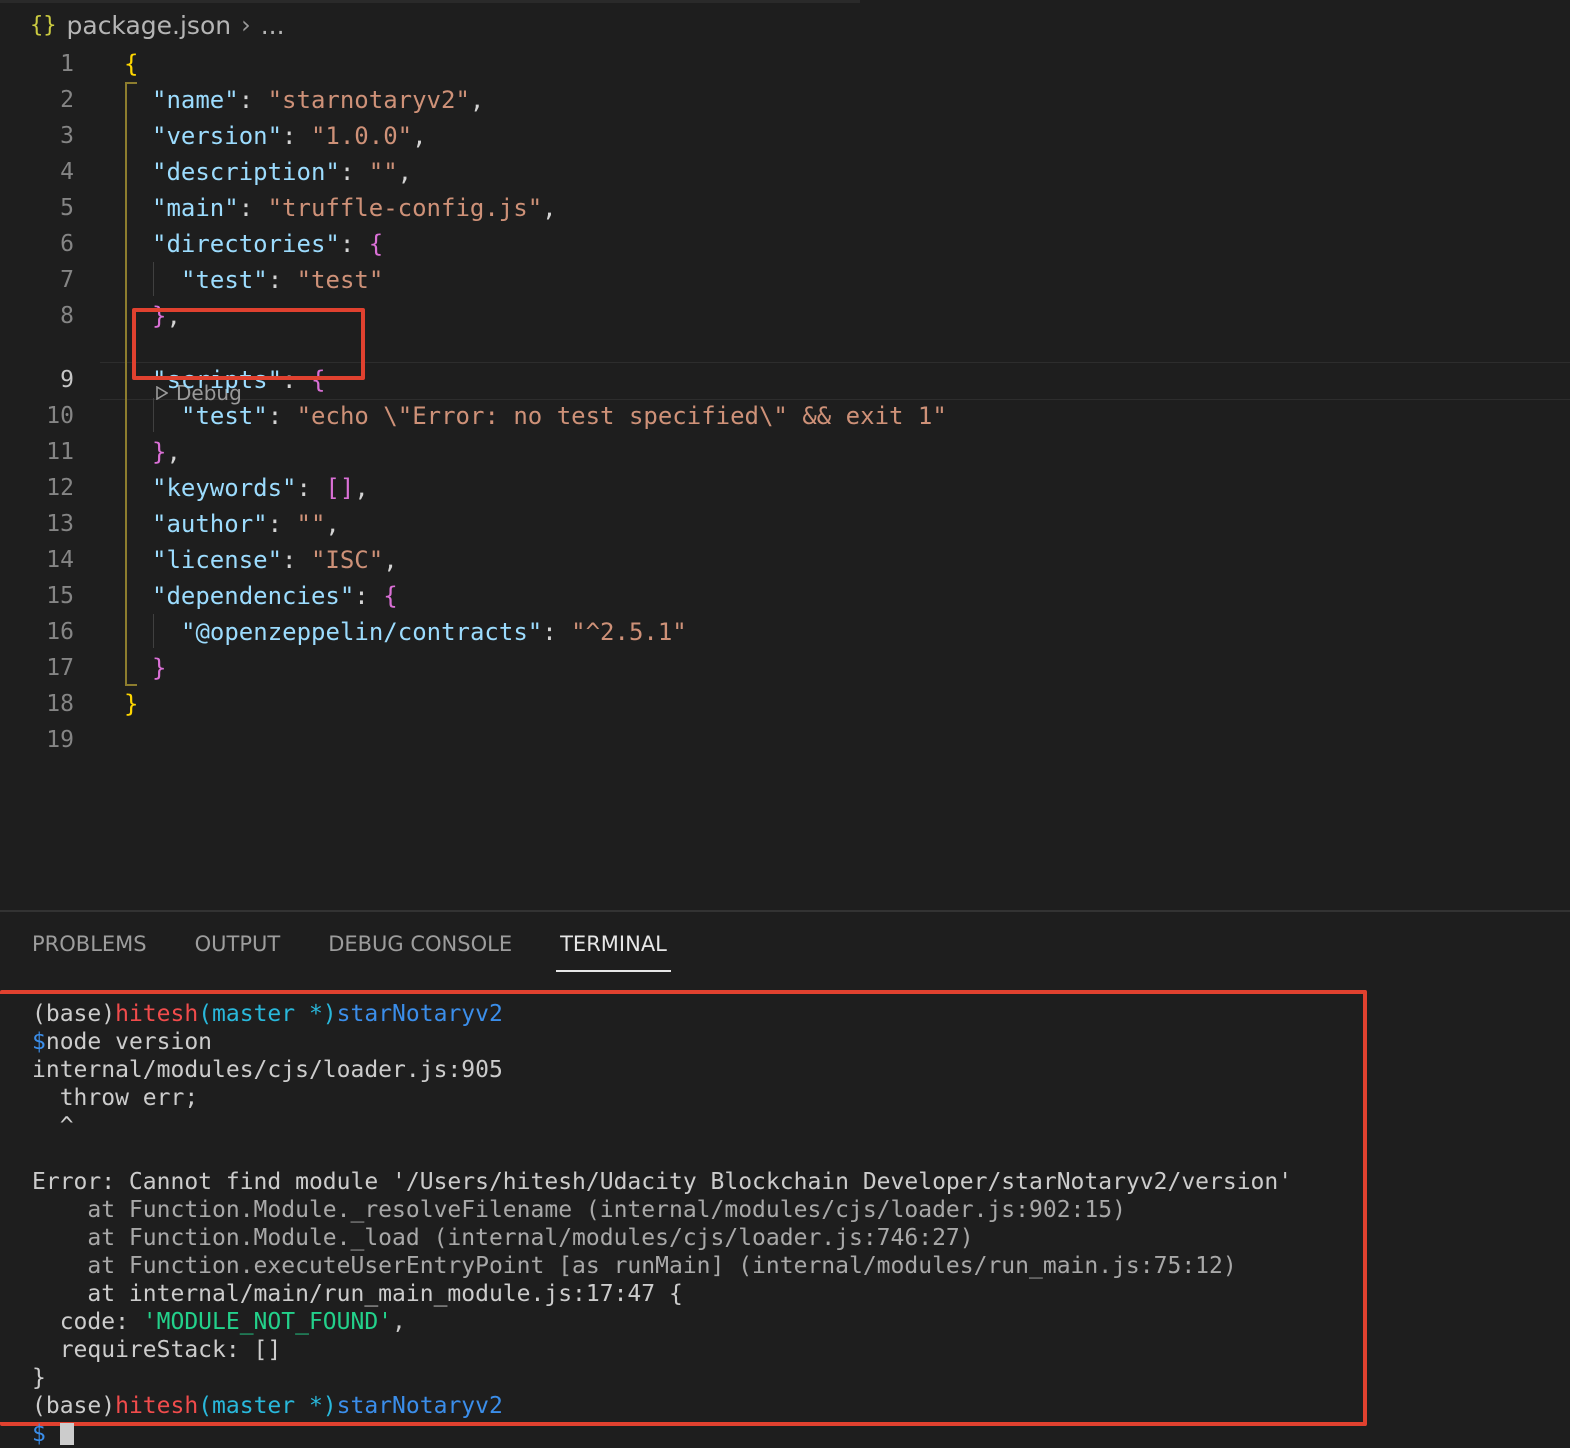 Image resolution: width=1570 pixels, height=1448 pixels. Describe the element at coordinates (67, 172) in the screenshot. I see `line-number: 4` at that location.